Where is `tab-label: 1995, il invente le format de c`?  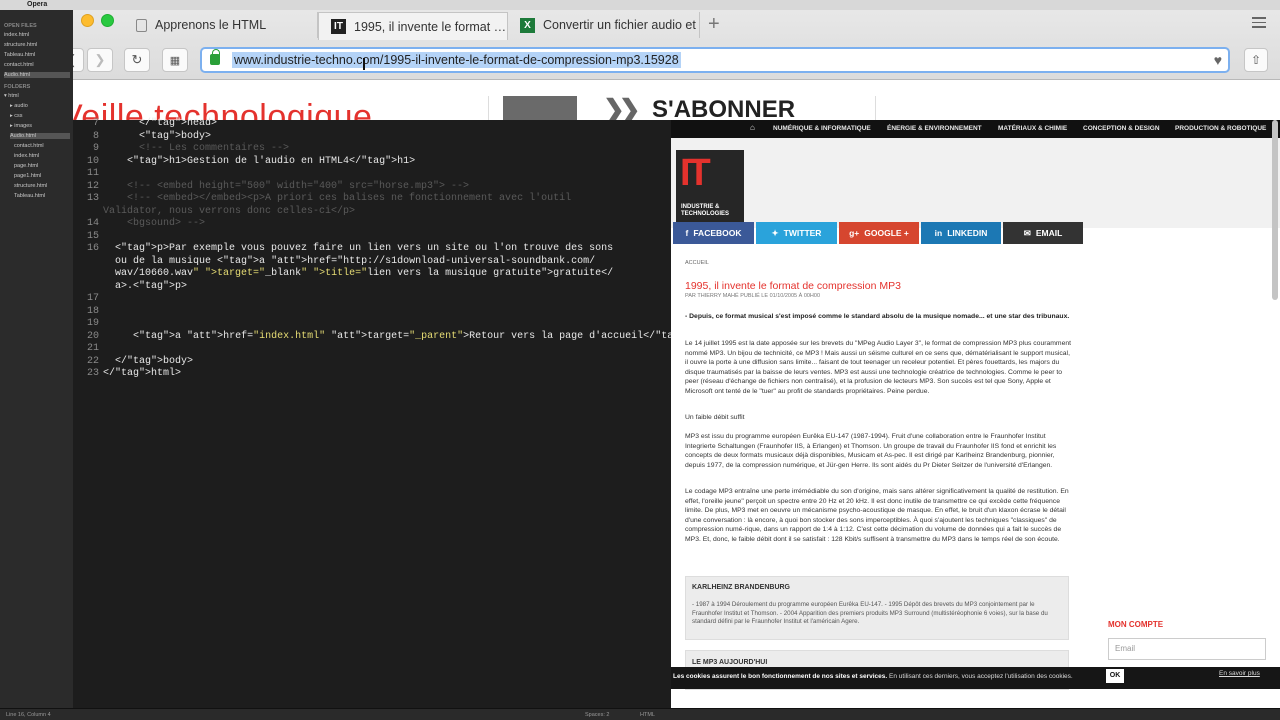 tab-label: 1995, il invente le format de c is located at coordinates (430, 26).